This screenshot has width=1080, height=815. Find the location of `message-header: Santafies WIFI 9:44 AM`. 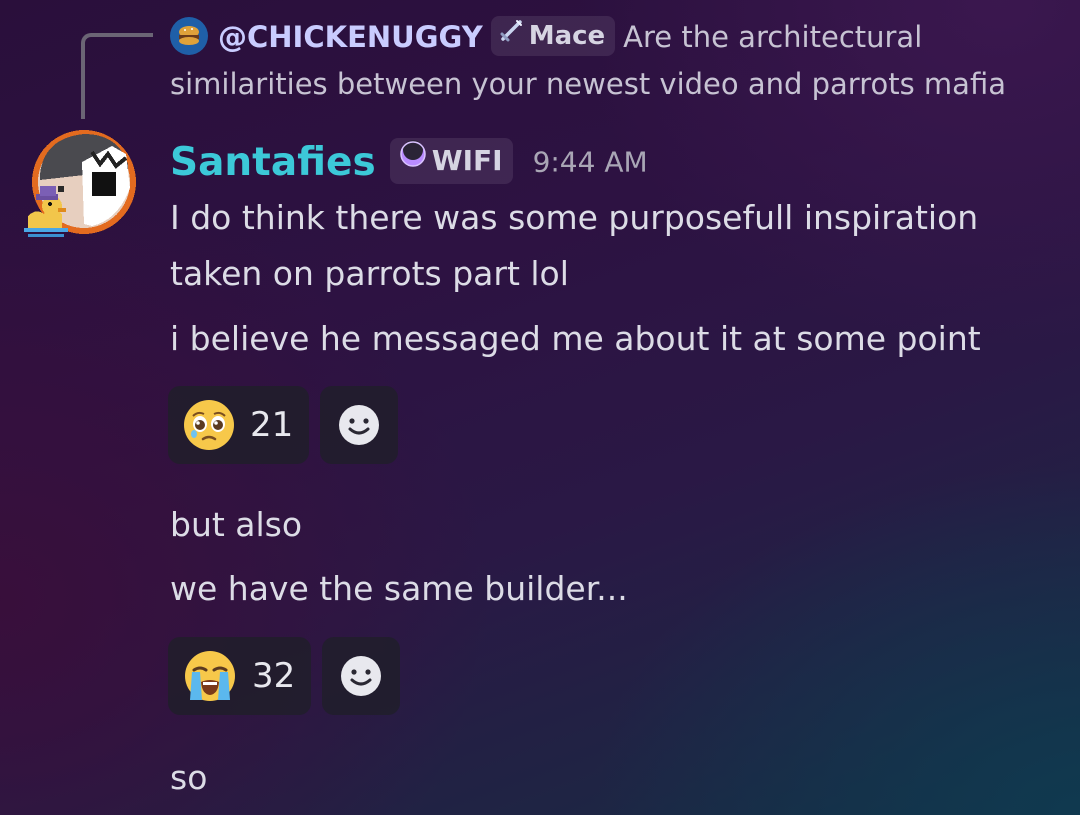

message-header: Santafies WIFI 9:44 AM is located at coordinates (409, 162).